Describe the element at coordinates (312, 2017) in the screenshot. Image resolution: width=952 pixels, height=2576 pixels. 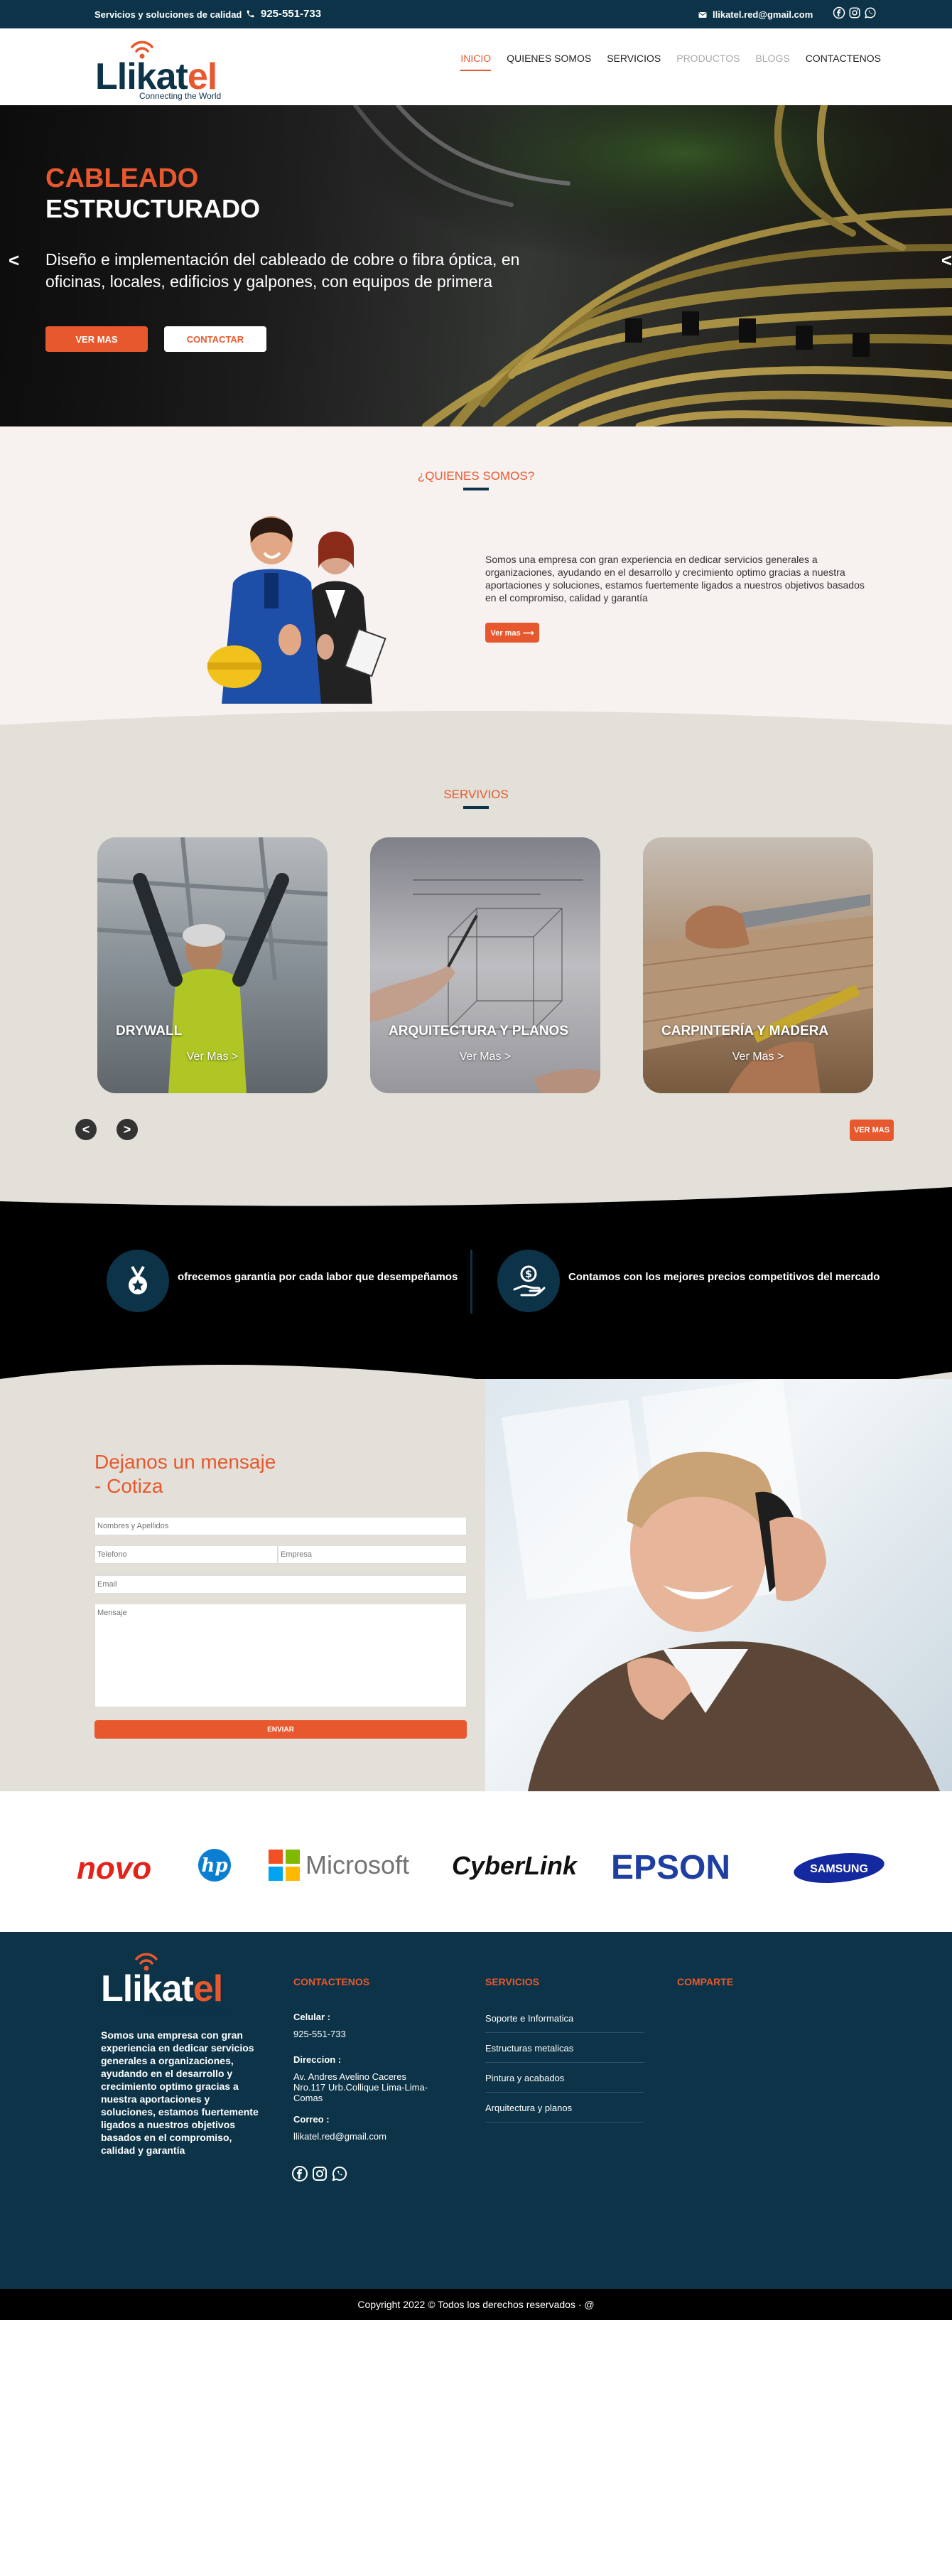
I see `footer-cel-label: Celular :` at that location.